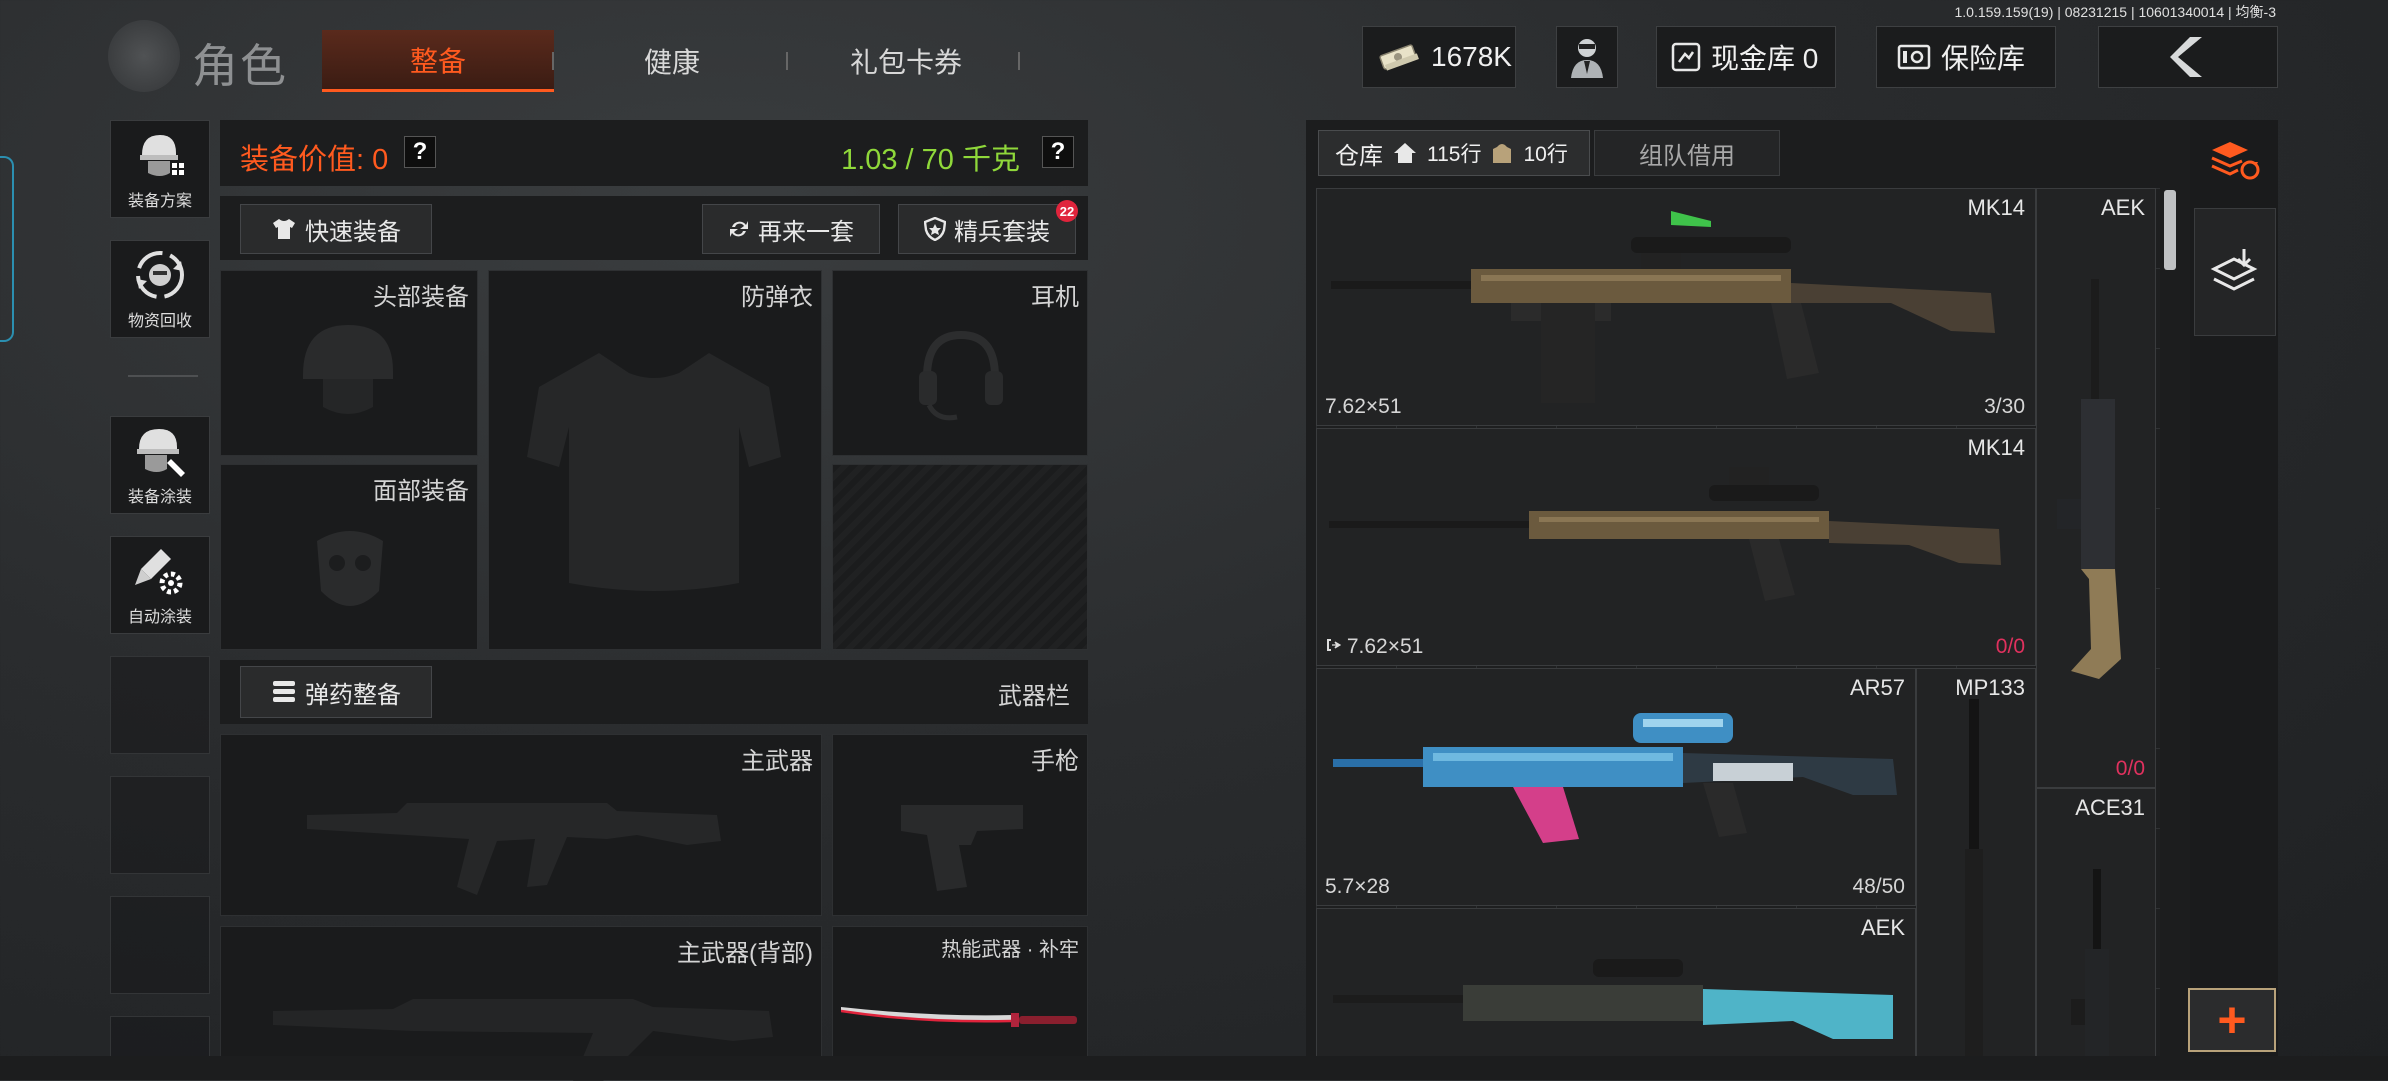 The width and height of the screenshot is (2388, 1081). I want to click on weapon-caliber: 5.7×28, so click(1357, 886).